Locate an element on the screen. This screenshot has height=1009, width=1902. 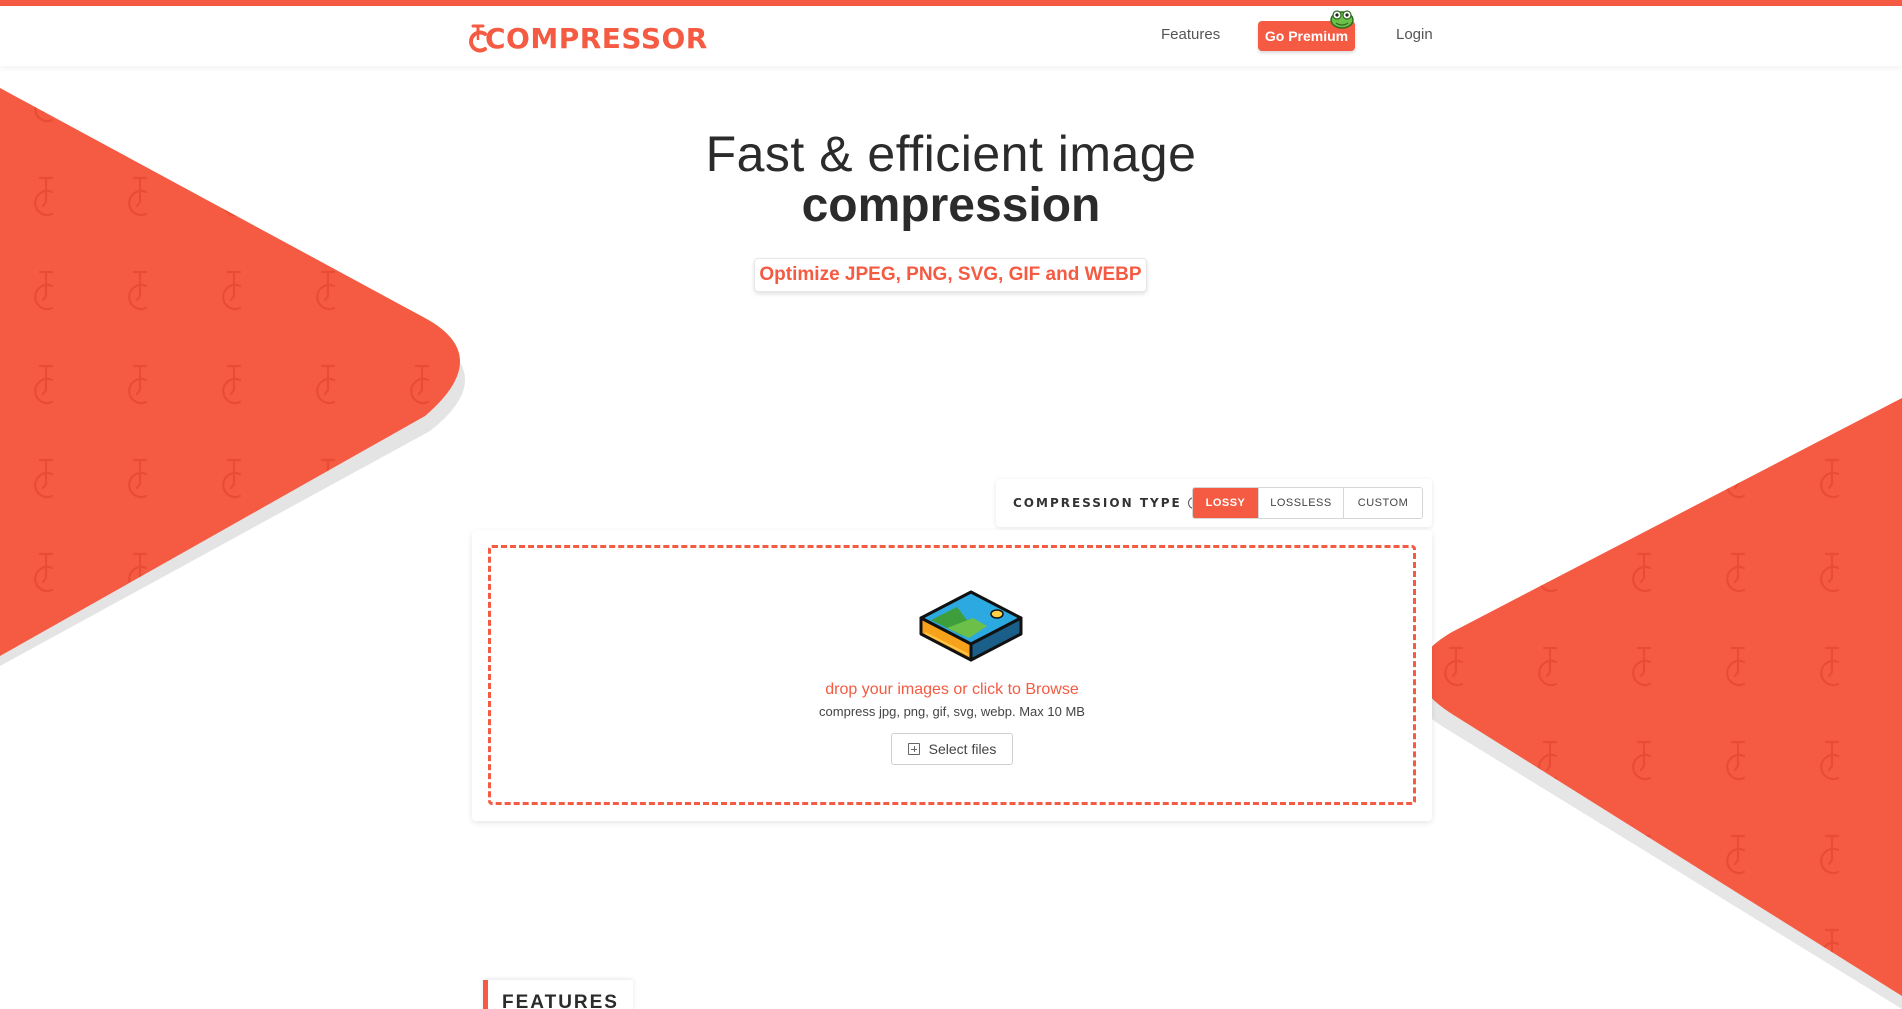
custom-option-button: CUSTOM is located at coordinates (1383, 503).